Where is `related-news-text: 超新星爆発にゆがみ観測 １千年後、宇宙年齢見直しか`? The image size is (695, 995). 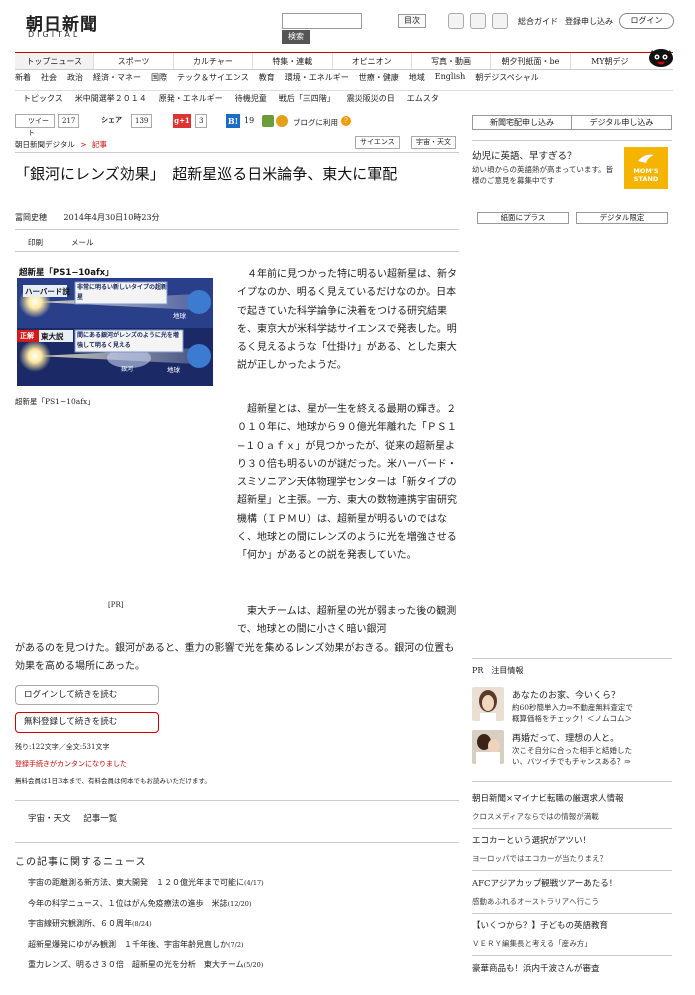 related-news-text: 超新星爆発にゆがみ観測 １千年後、宇宙年齢見直しか is located at coordinates (128, 944).